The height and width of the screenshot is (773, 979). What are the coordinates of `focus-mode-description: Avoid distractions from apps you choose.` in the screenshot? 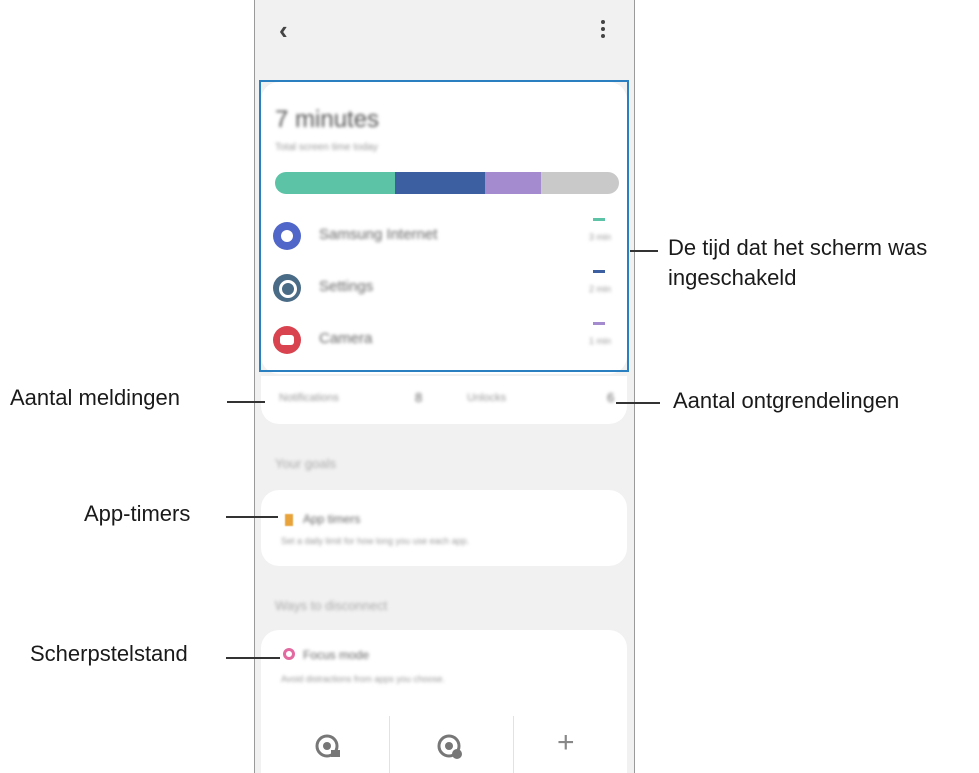 It's located at (363, 679).